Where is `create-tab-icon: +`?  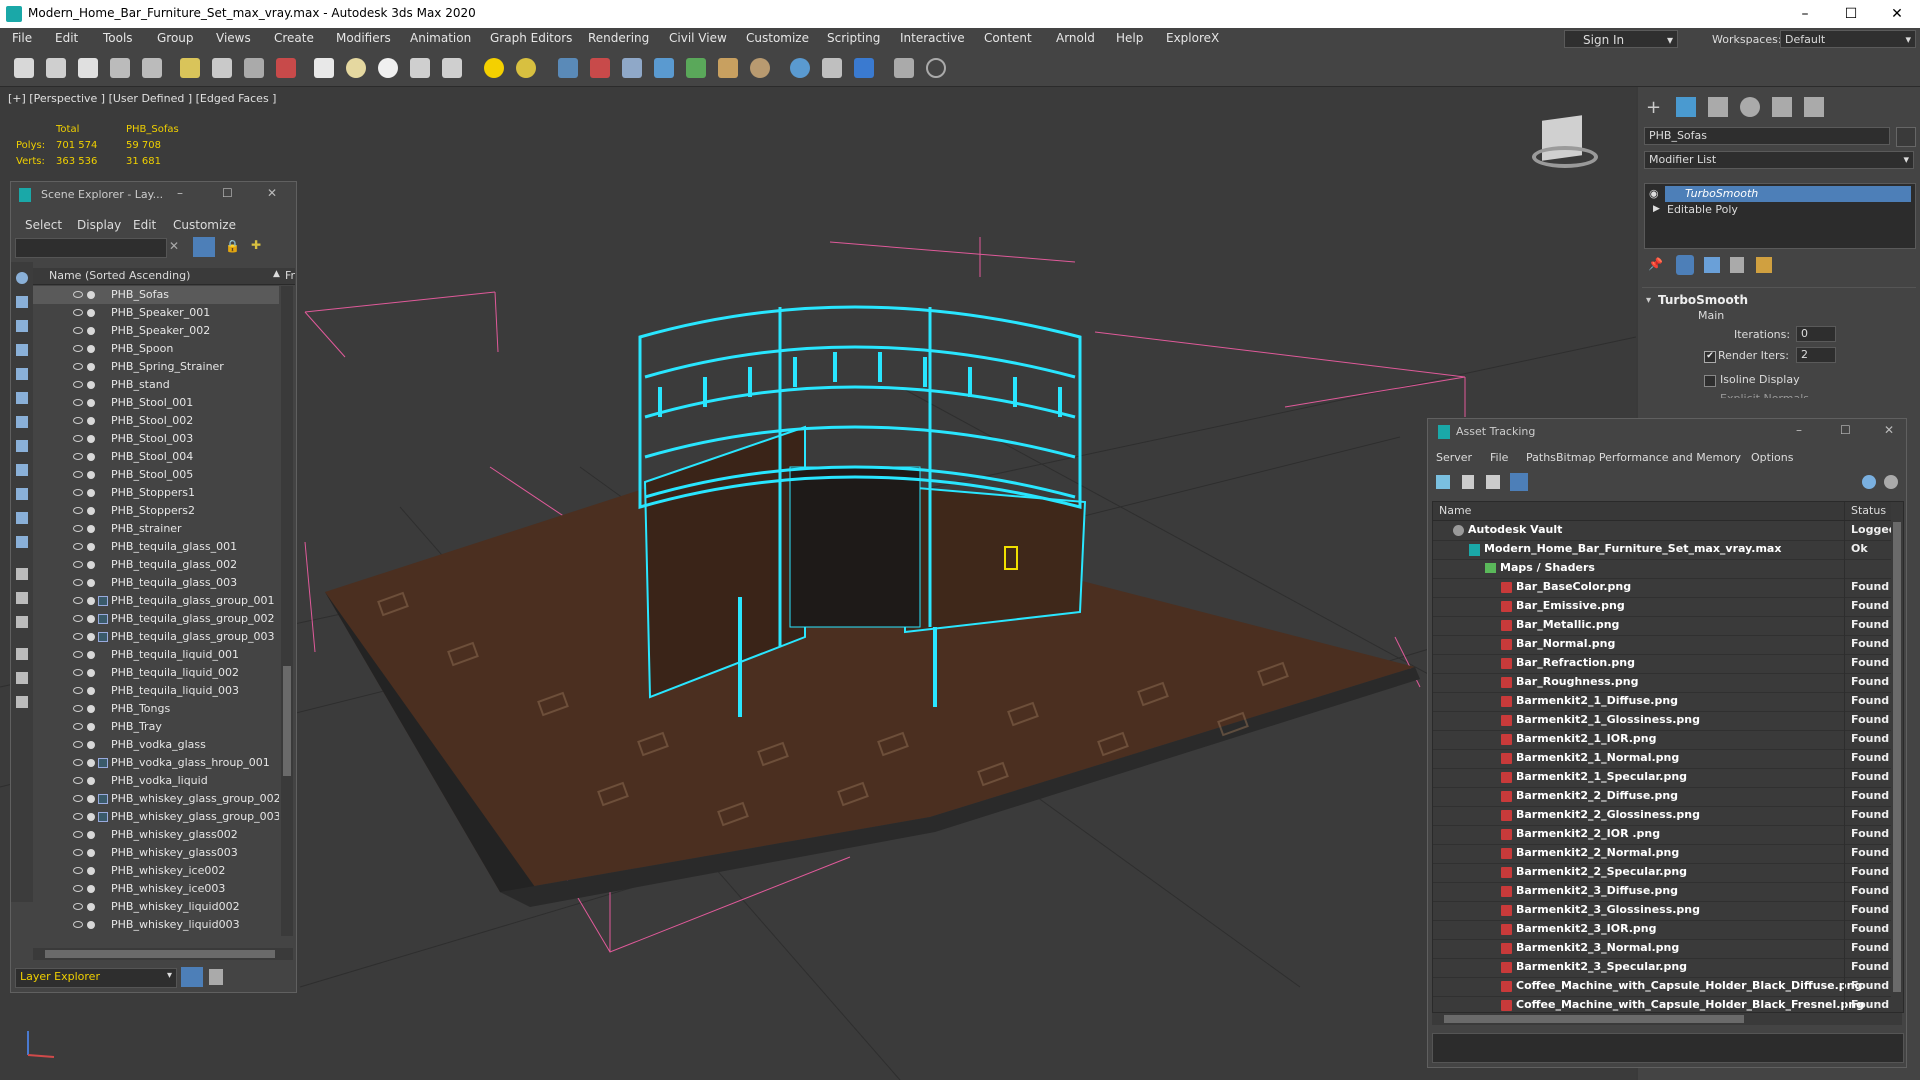
create-tab-icon: + is located at coordinates (1656, 107).